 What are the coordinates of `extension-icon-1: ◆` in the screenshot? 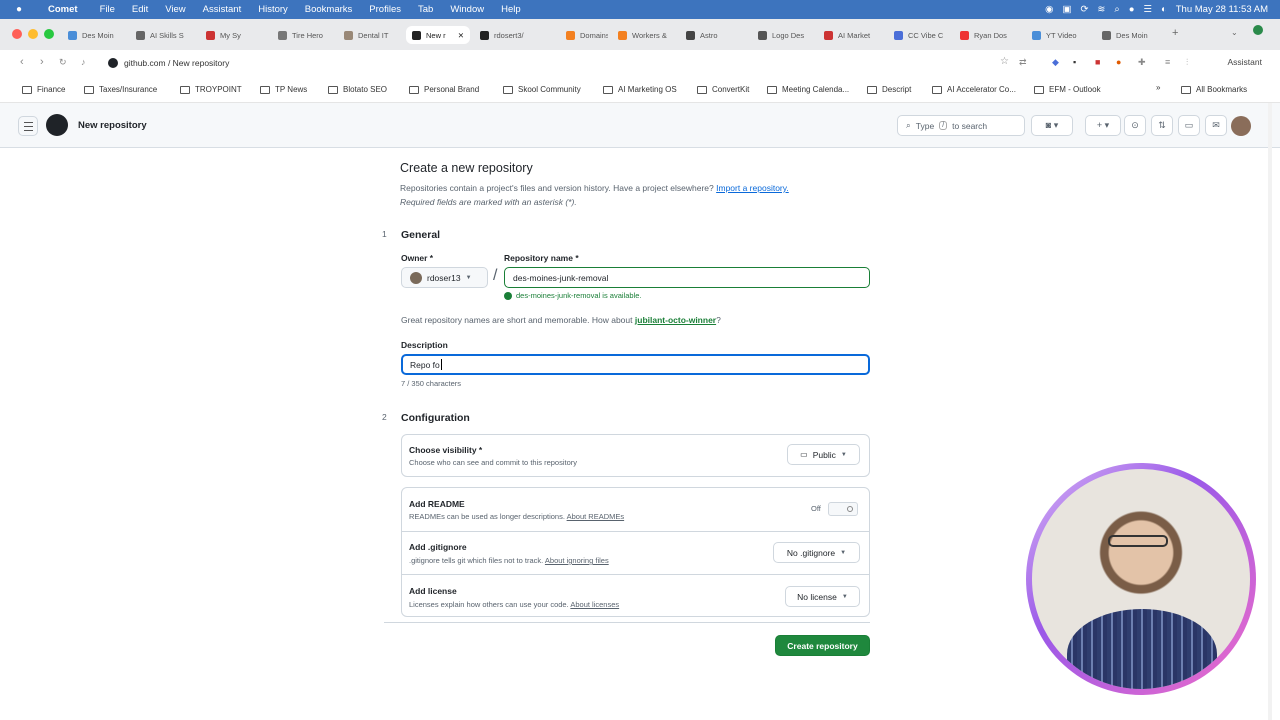 It's located at (1055, 62).